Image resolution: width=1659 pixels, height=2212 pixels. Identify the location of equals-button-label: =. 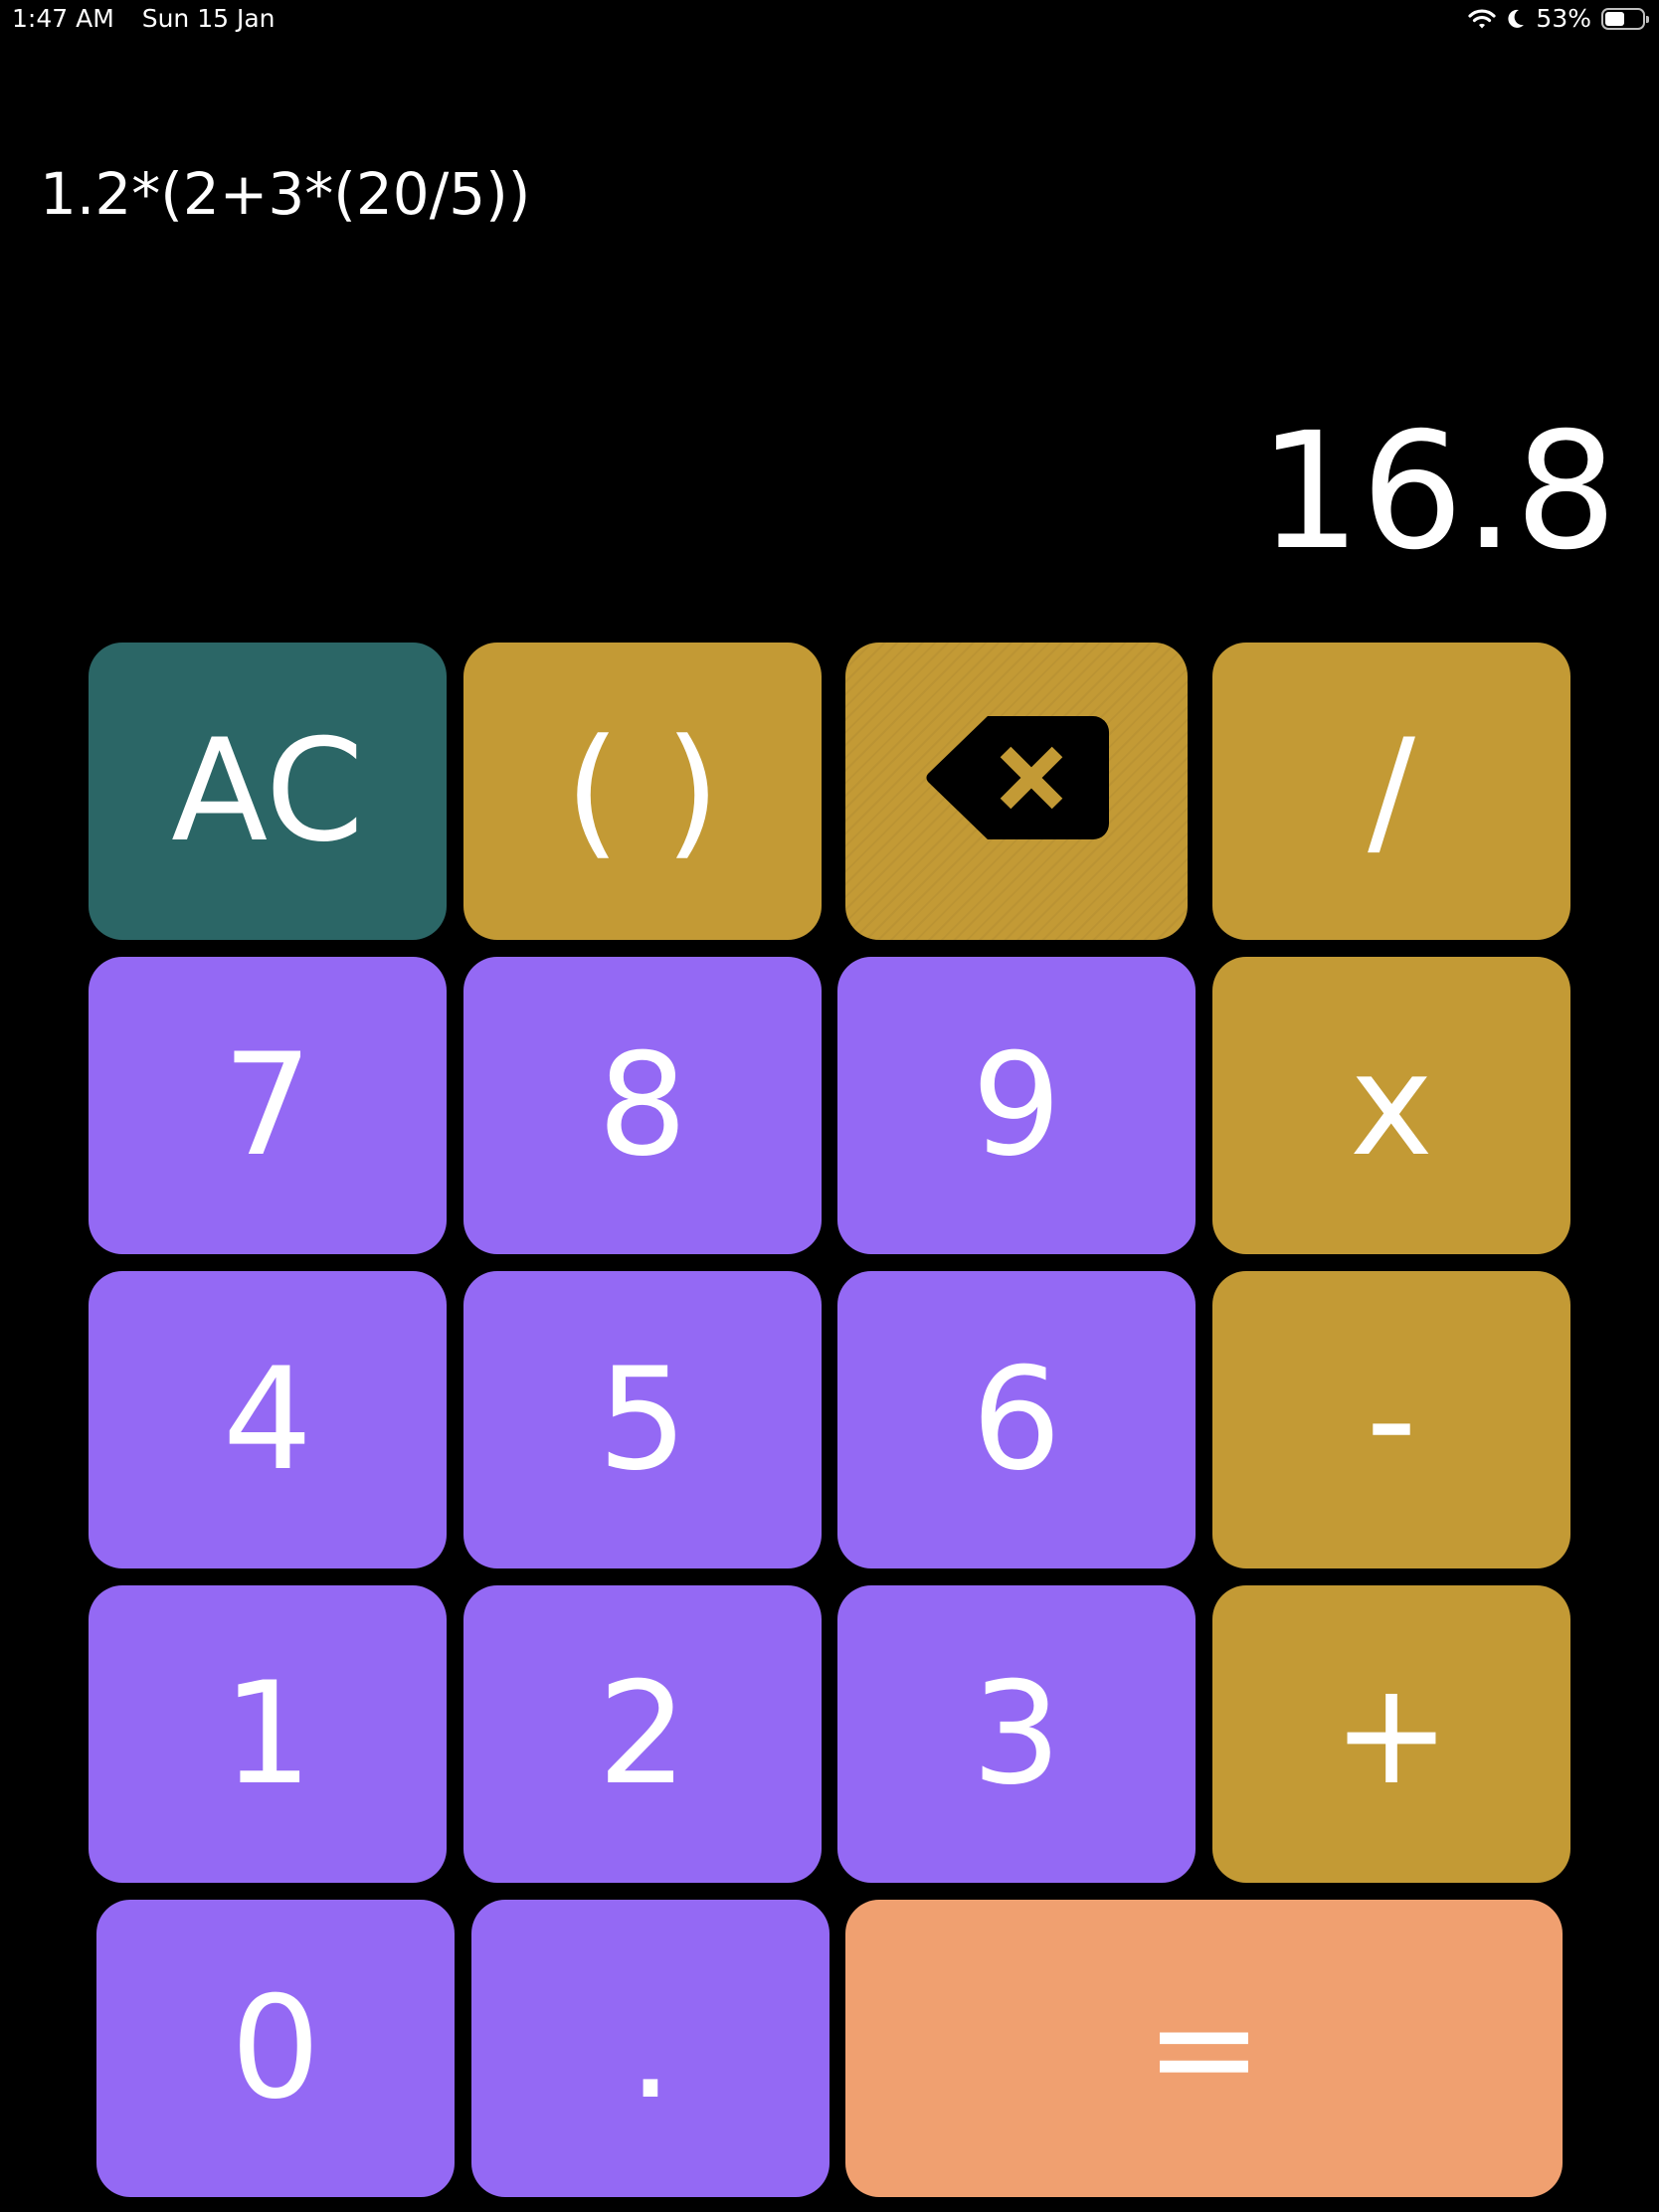
(1204, 2047).